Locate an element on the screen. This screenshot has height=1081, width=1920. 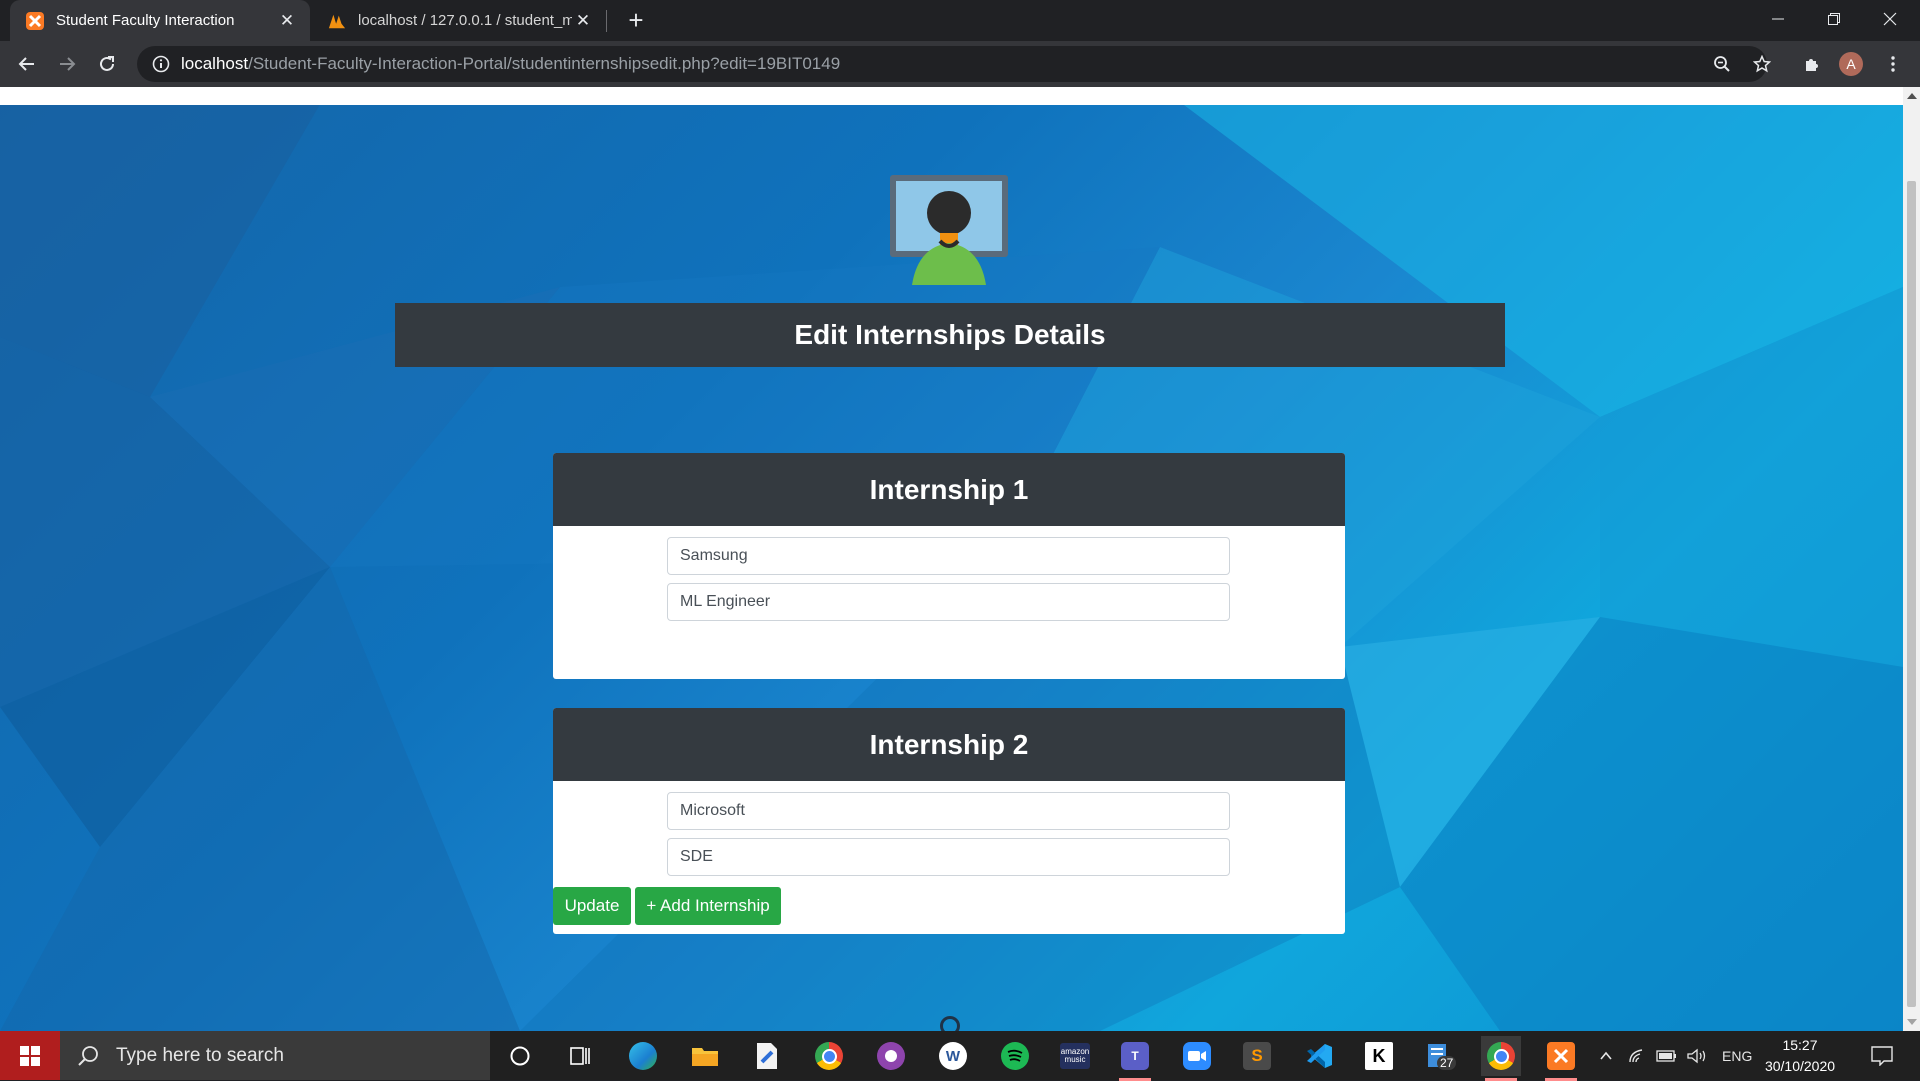
task-view-icon is located at coordinates (580, 1056).